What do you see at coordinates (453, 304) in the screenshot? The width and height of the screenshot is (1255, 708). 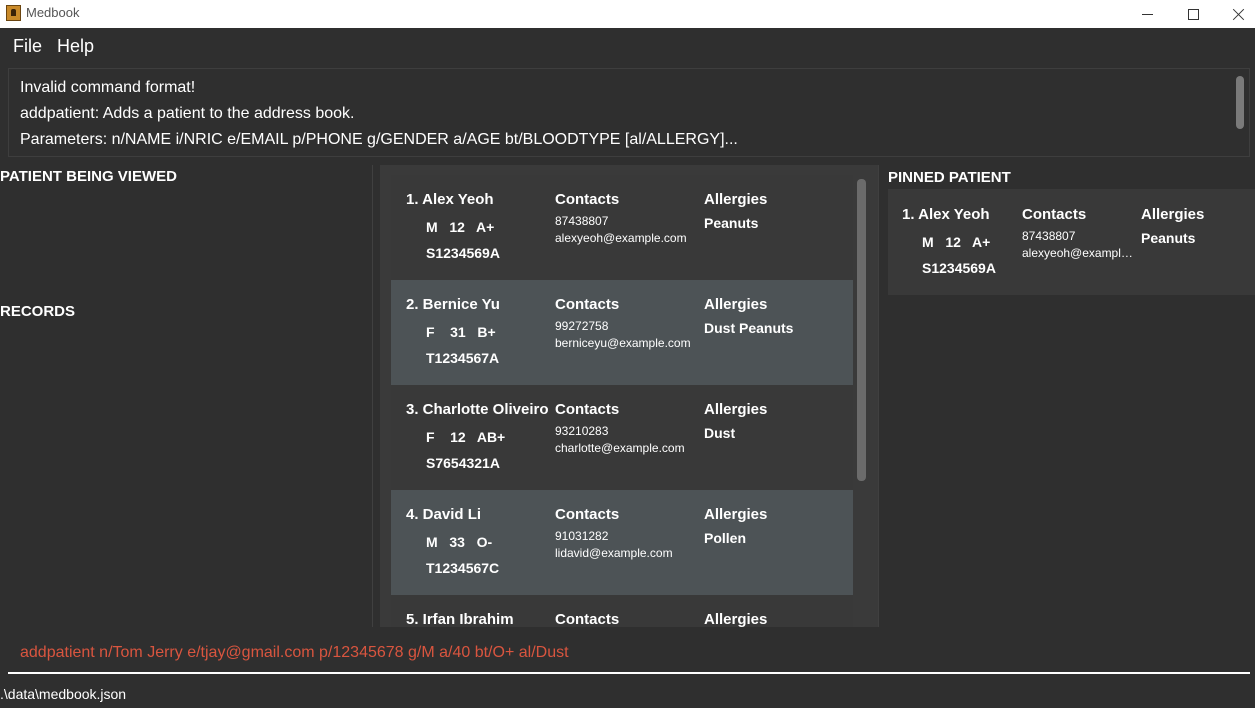 I see `patient-name: 2. Bernice Yu` at bounding box center [453, 304].